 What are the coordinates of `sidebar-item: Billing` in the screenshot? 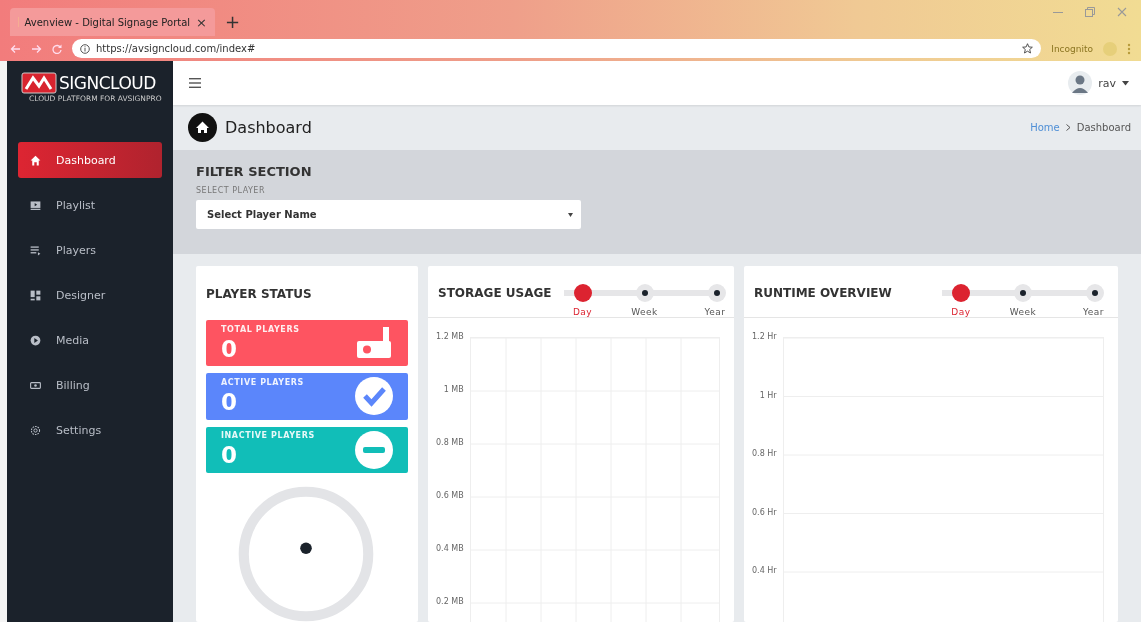 It's located at (90, 385).